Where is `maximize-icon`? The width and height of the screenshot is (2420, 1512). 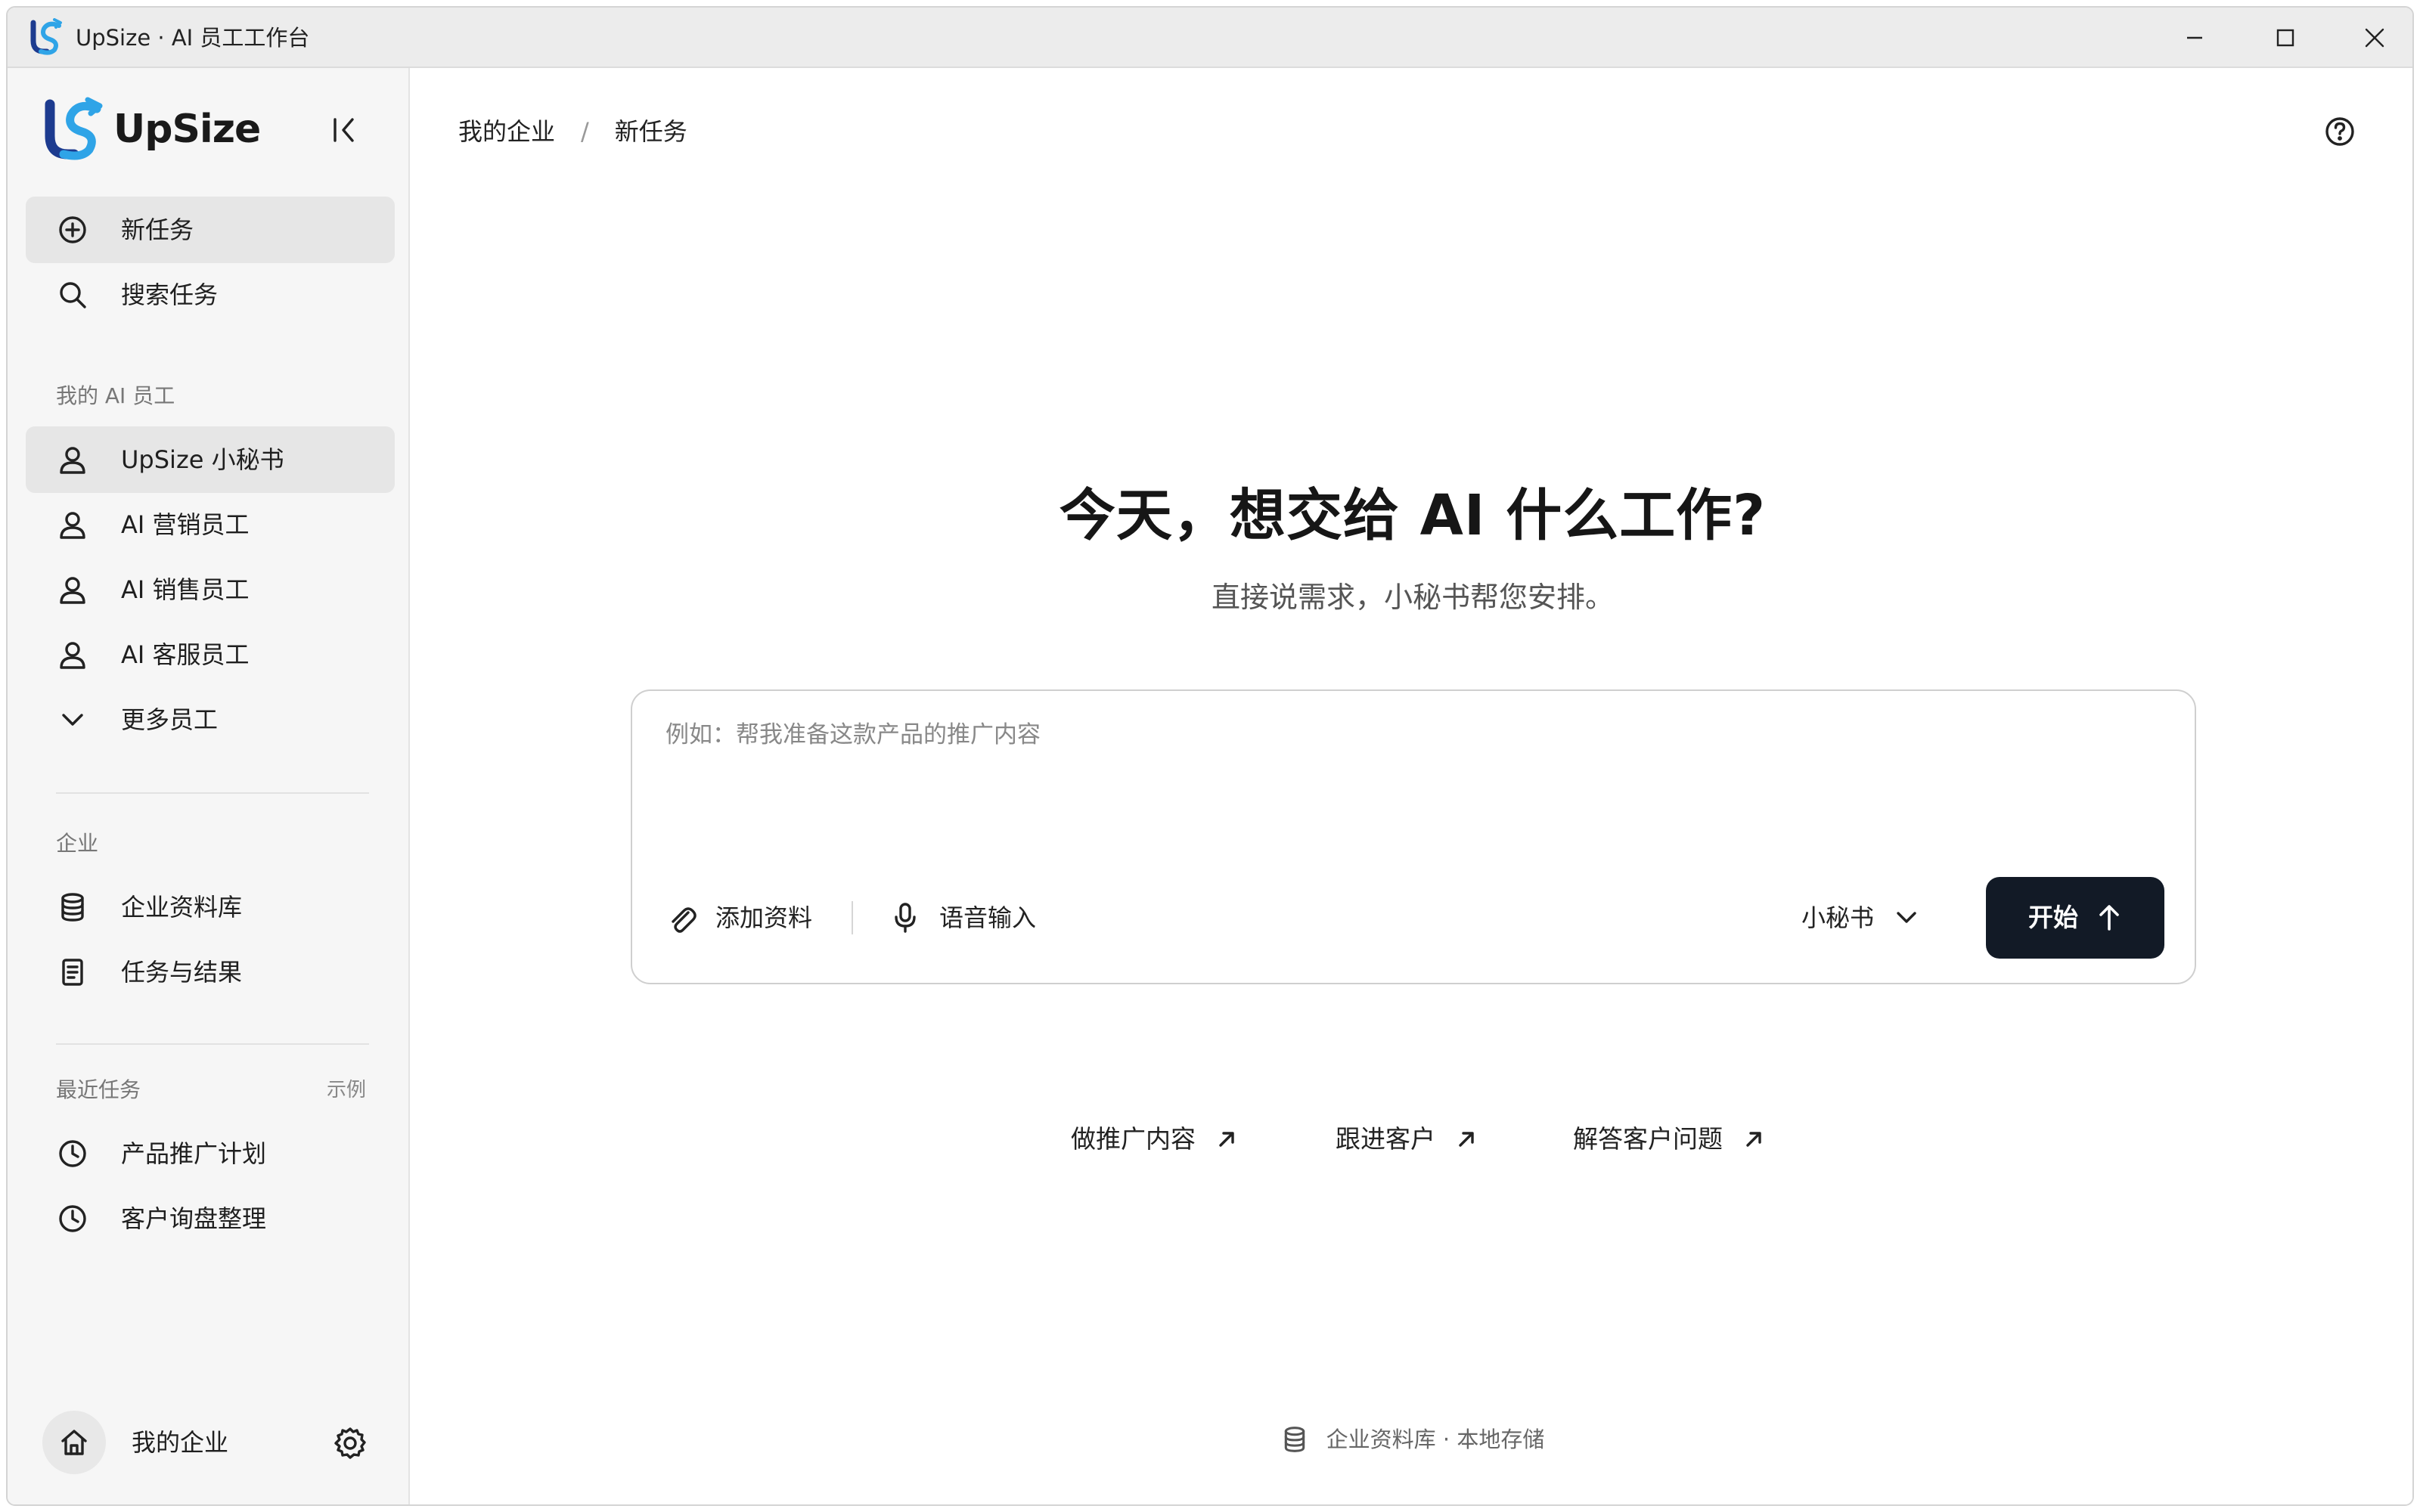
maximize-icon is located at coordinates (2285, 38).